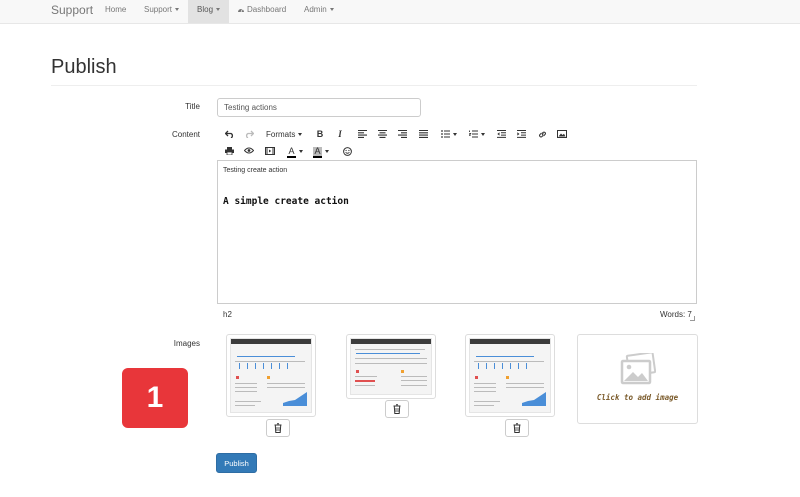 The height and width of the screenshot is (497, 800). What do you see at coordinates (323, 151) in the screenshot?
I see `background-color-picker: A` at bounding box center [323, 151].